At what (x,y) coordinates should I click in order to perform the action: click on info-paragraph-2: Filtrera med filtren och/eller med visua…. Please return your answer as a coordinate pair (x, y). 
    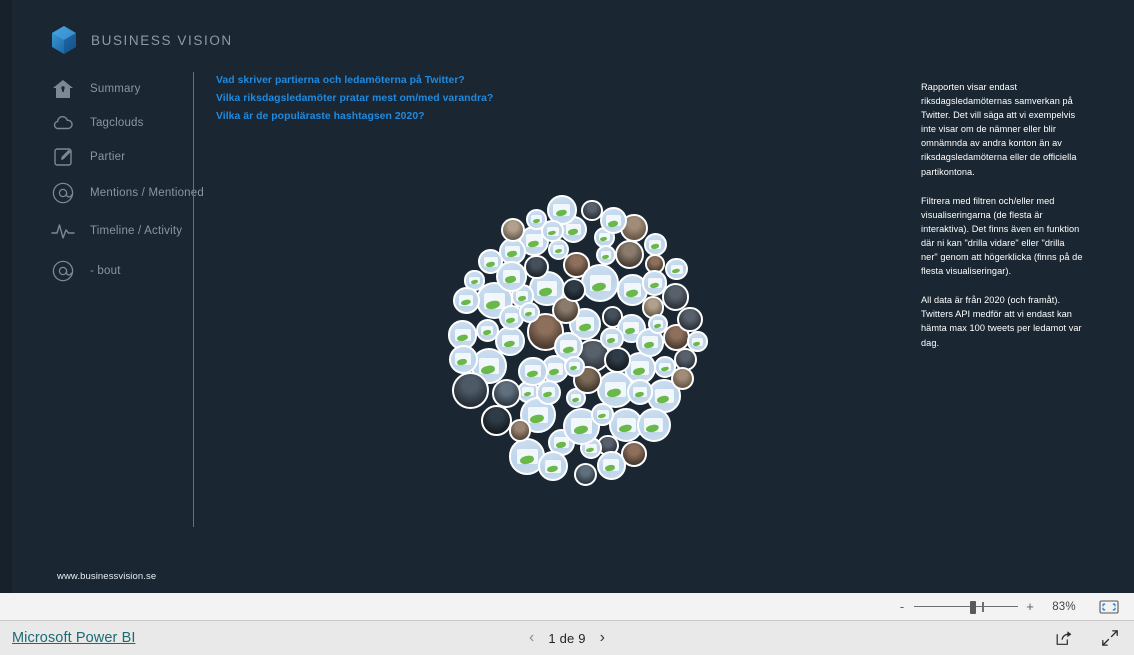
    Looking at the image, I should click on (1002, 236).